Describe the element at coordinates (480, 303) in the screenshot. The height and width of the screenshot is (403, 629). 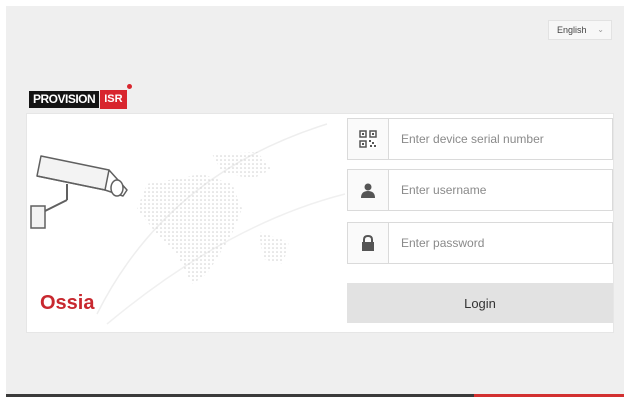
I see `login-button: Login` at that location.